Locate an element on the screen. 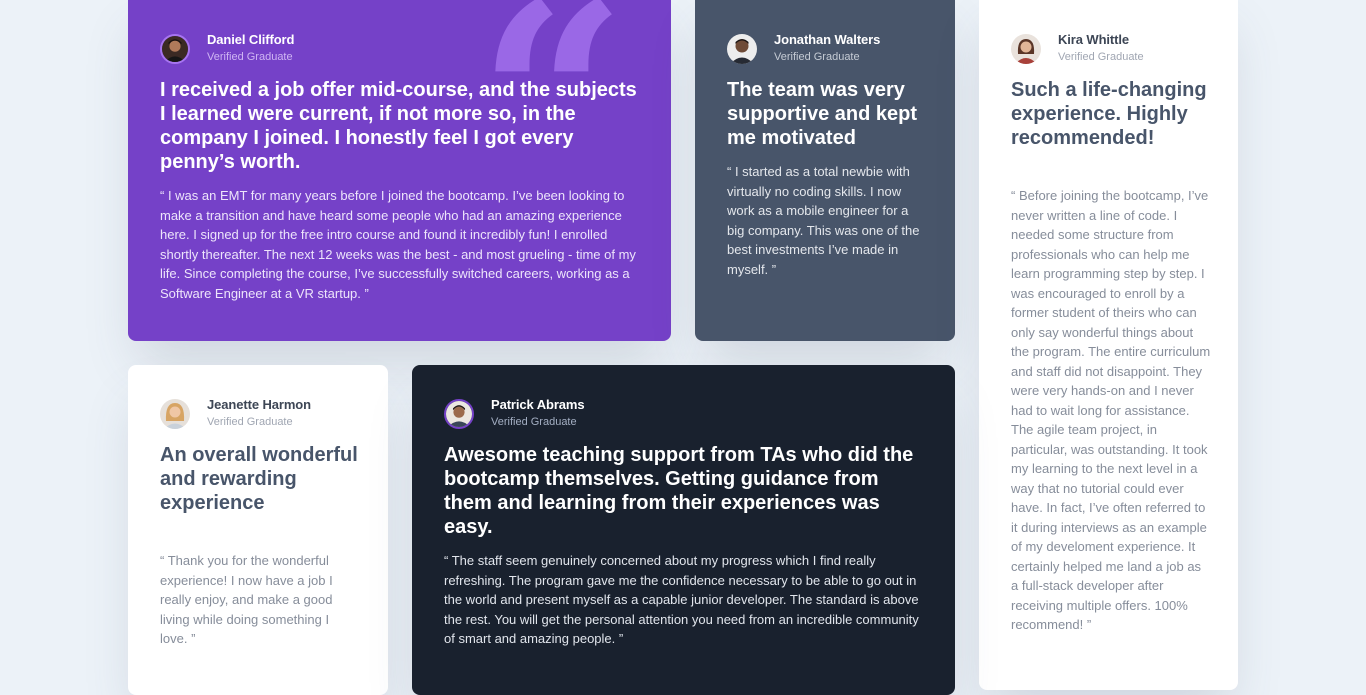 The image size is (1366, 695). person-info: Patrick Abrams Verified Graduate is located at coordinates (538, 413).